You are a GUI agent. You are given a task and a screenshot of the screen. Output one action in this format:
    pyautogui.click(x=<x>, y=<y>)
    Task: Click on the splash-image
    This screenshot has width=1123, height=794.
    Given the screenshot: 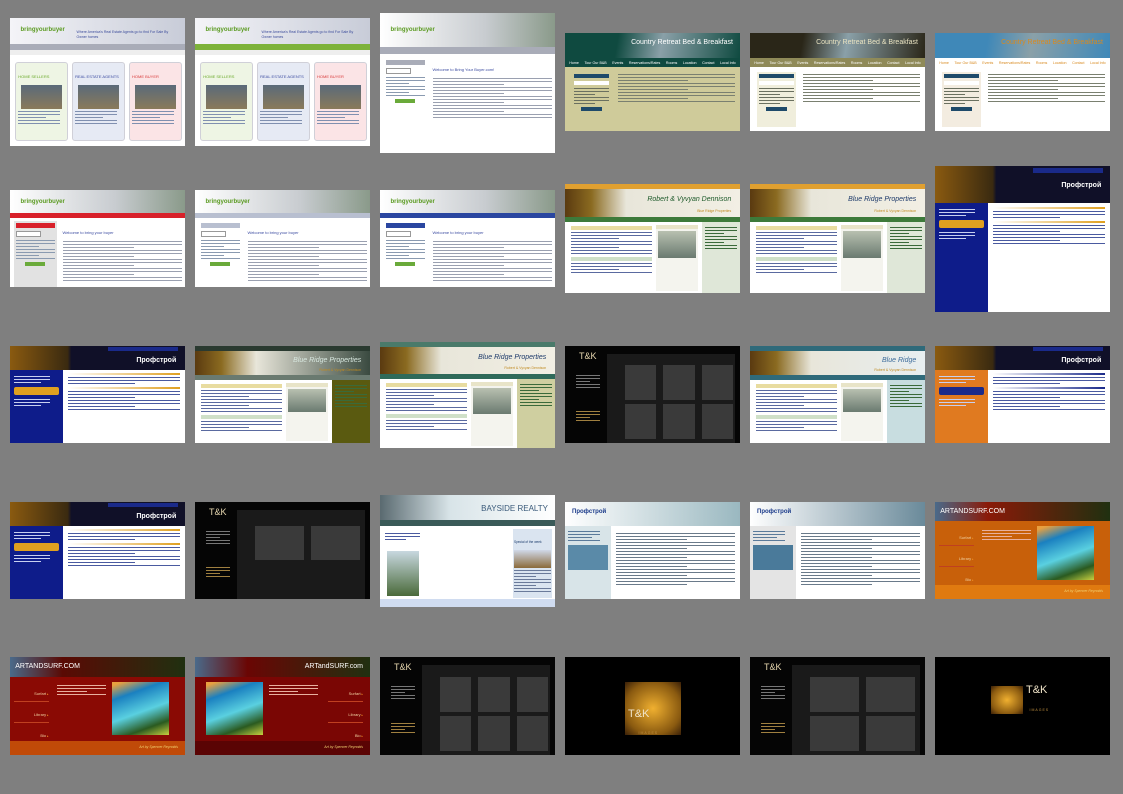 What is the action you would take?
    pyautogui.click(x=1007, y=700)
    